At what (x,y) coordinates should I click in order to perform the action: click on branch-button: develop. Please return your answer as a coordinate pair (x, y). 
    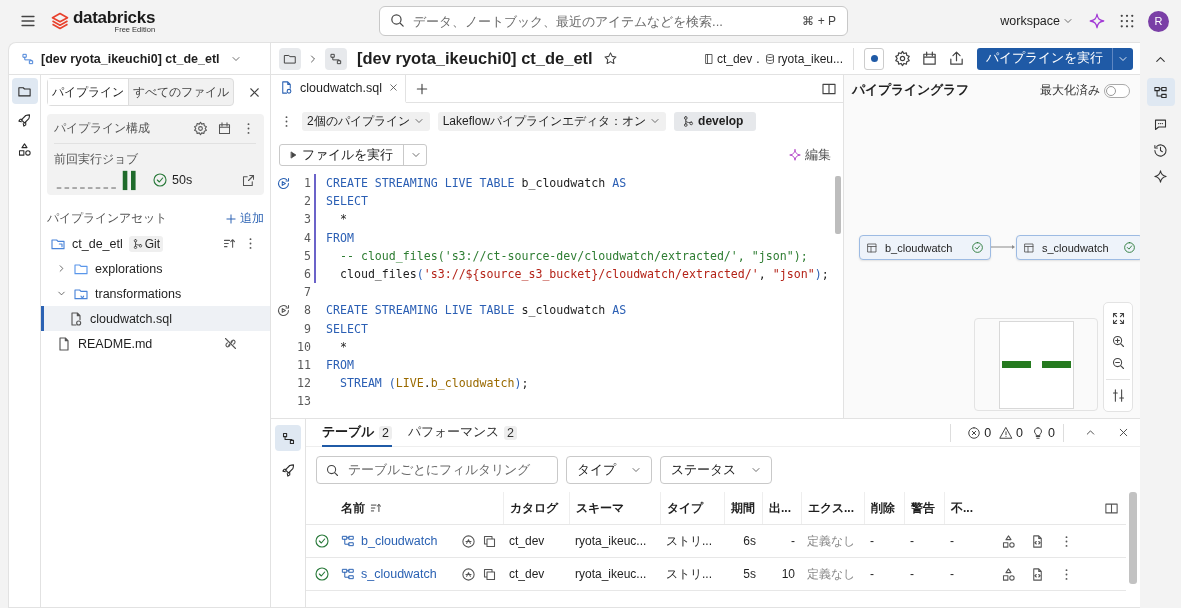
    Looking at the image, I should click on (715, 121).